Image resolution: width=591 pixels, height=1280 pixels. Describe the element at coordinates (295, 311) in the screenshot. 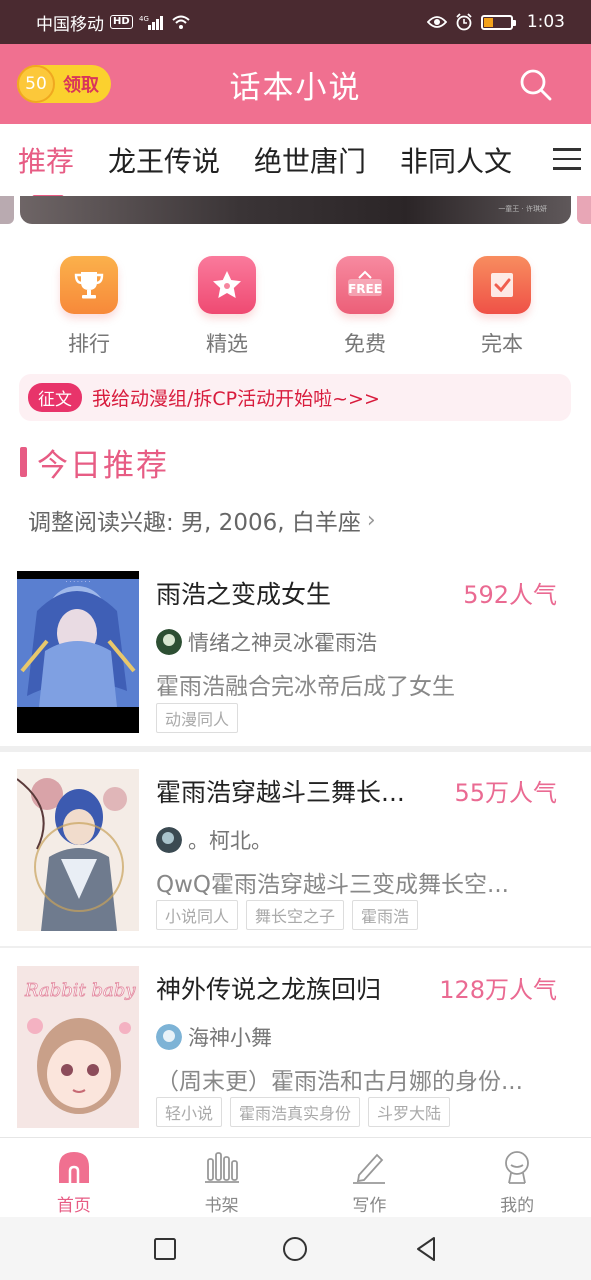

I see `quick-entries: 排行 精选 FREE 免费 完本` at that location.